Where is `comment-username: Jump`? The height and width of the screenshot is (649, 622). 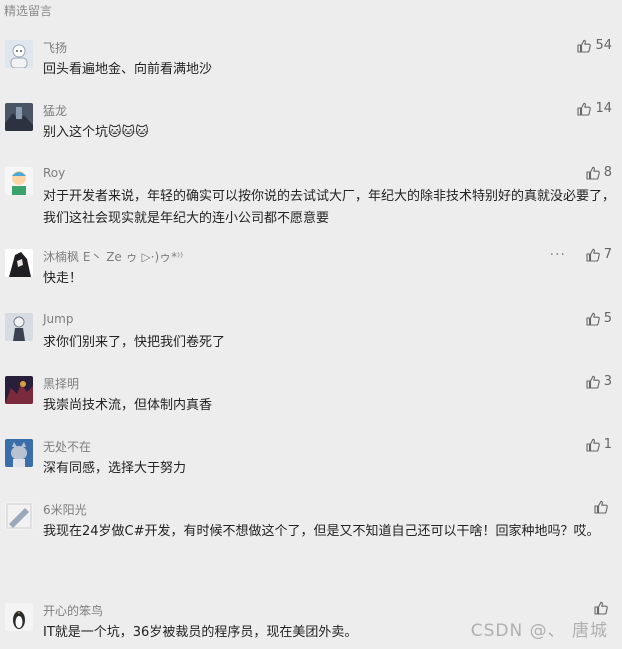
comment-username: Jump is located at coordinates (58, 319).